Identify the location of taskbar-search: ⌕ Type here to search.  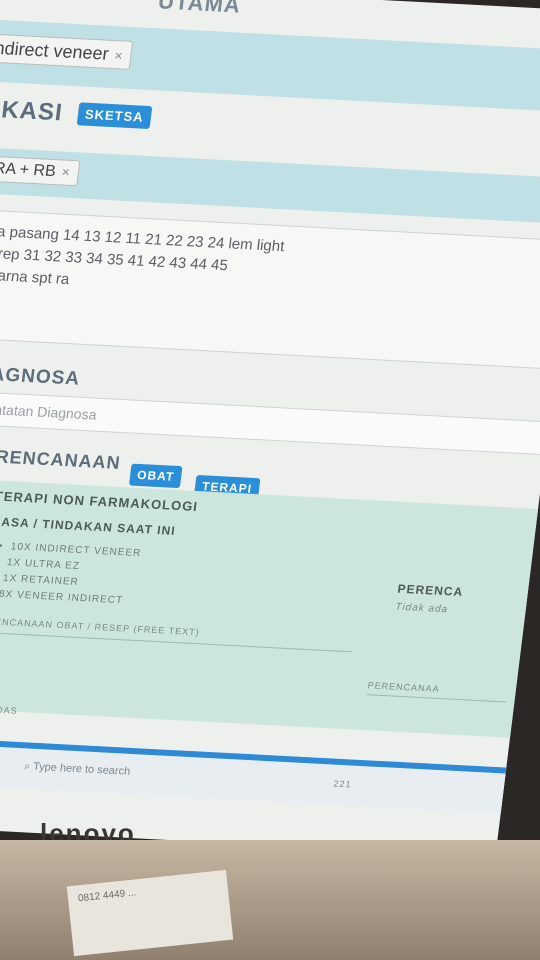
(77, 769).